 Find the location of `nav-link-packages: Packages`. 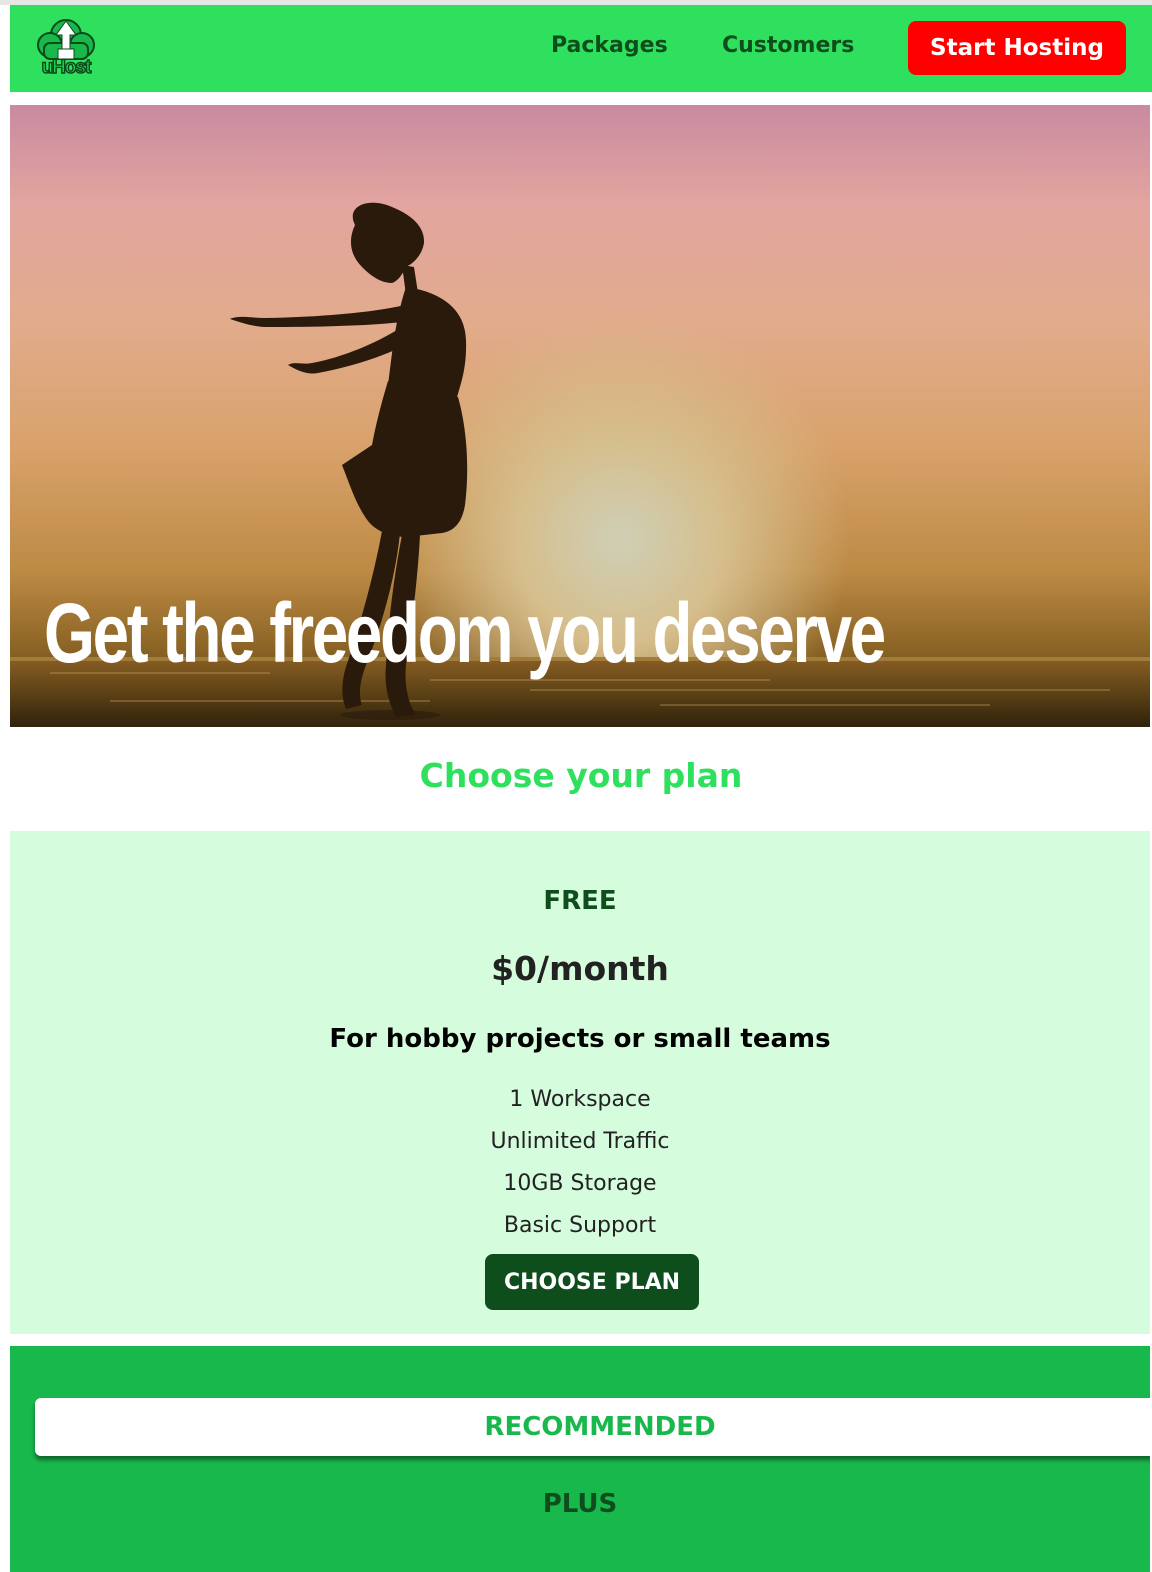

nav-link-packages: Packages is located at coordinates (609, 45).